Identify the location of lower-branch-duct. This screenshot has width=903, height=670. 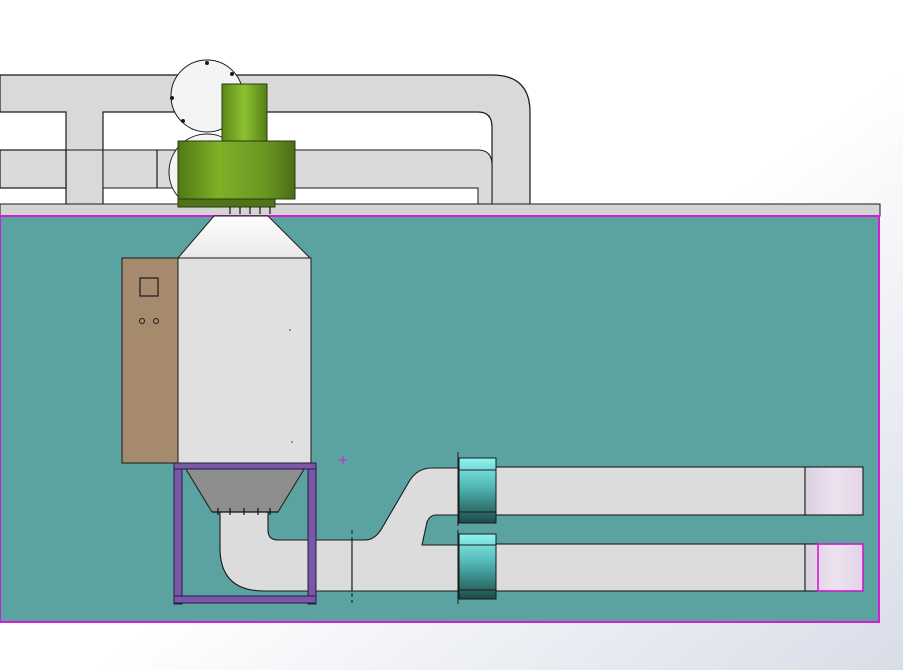
(650, 567).